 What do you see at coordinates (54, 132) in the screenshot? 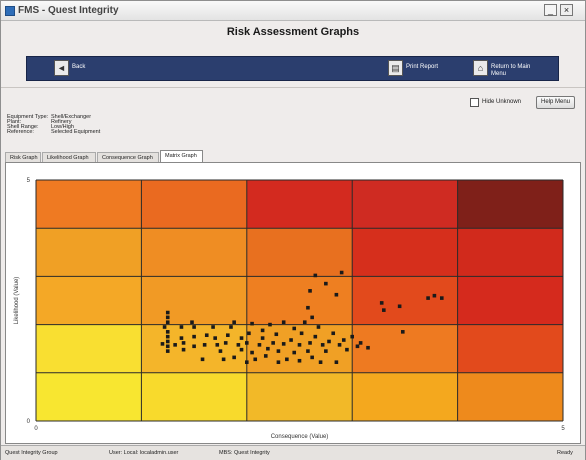
I see `info-row: Reference: Selected Equipment` at bounding box center [54, 132].